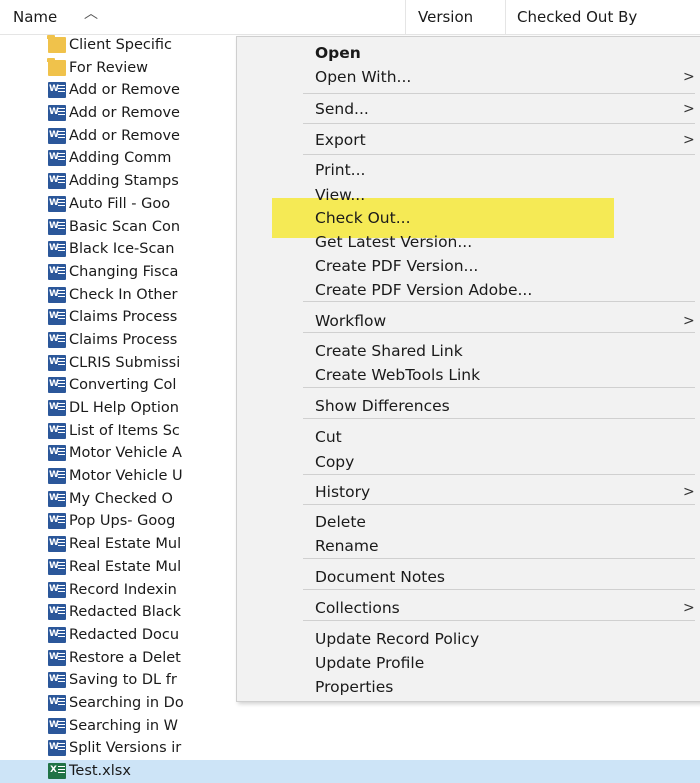 The width and height of the screenshot is (700, 783). What do you see at coordinates (120, 158) in the screenshot?
I see `file-name: Adding Comm` at bounding box center [120, 158].